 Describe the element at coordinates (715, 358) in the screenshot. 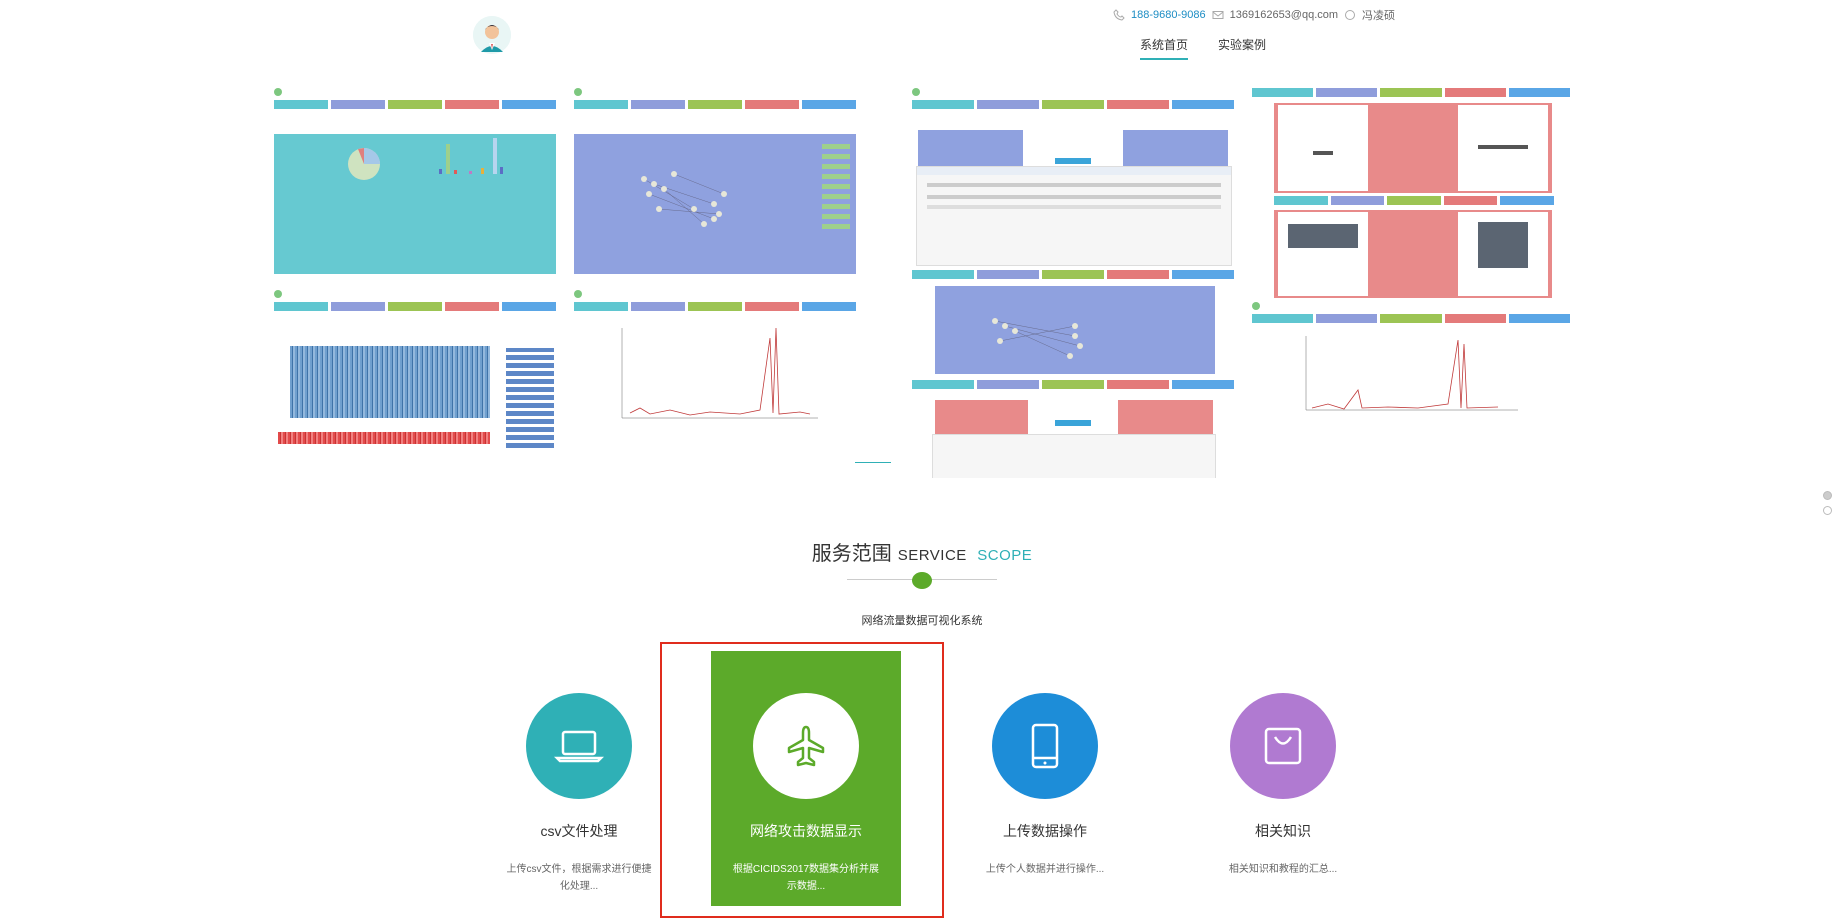

I see `screenshot-peaks-chart` at that location.